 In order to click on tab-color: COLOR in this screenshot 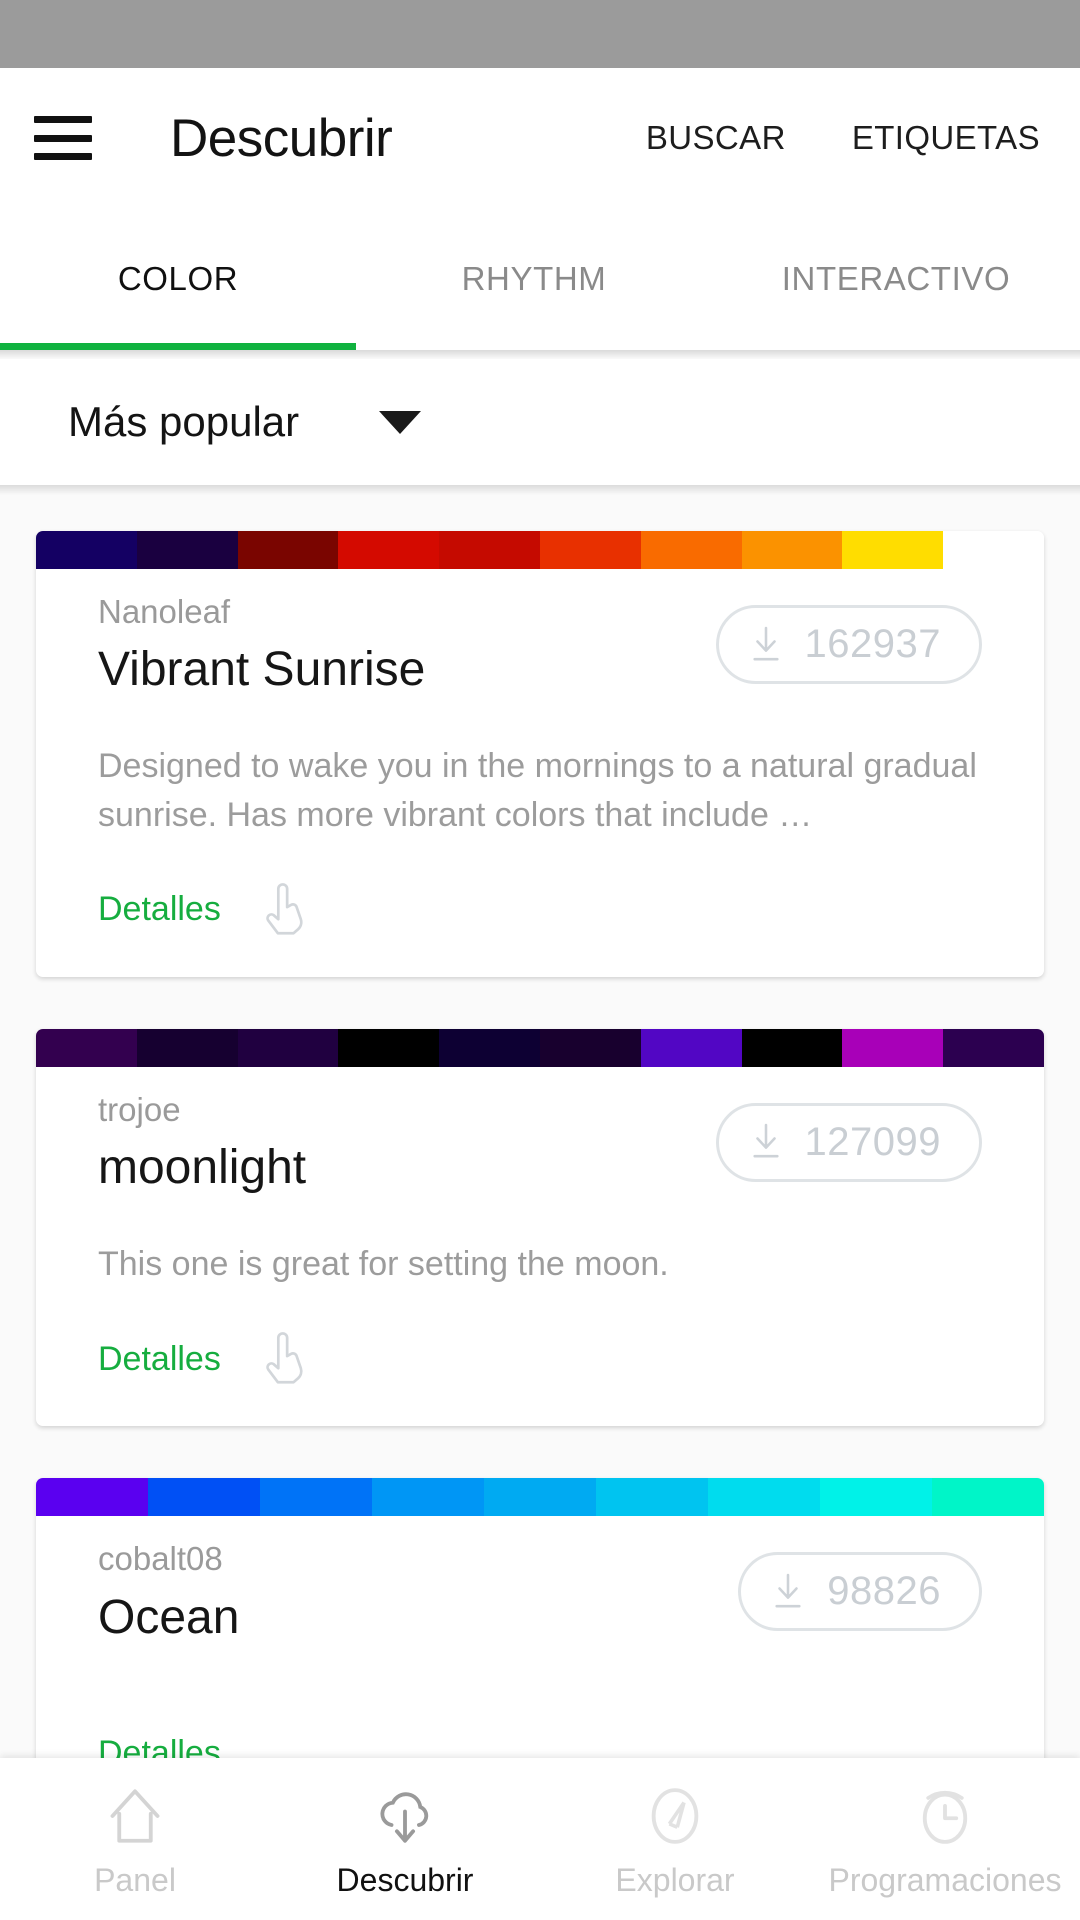, I will do `click(178, 279)`.